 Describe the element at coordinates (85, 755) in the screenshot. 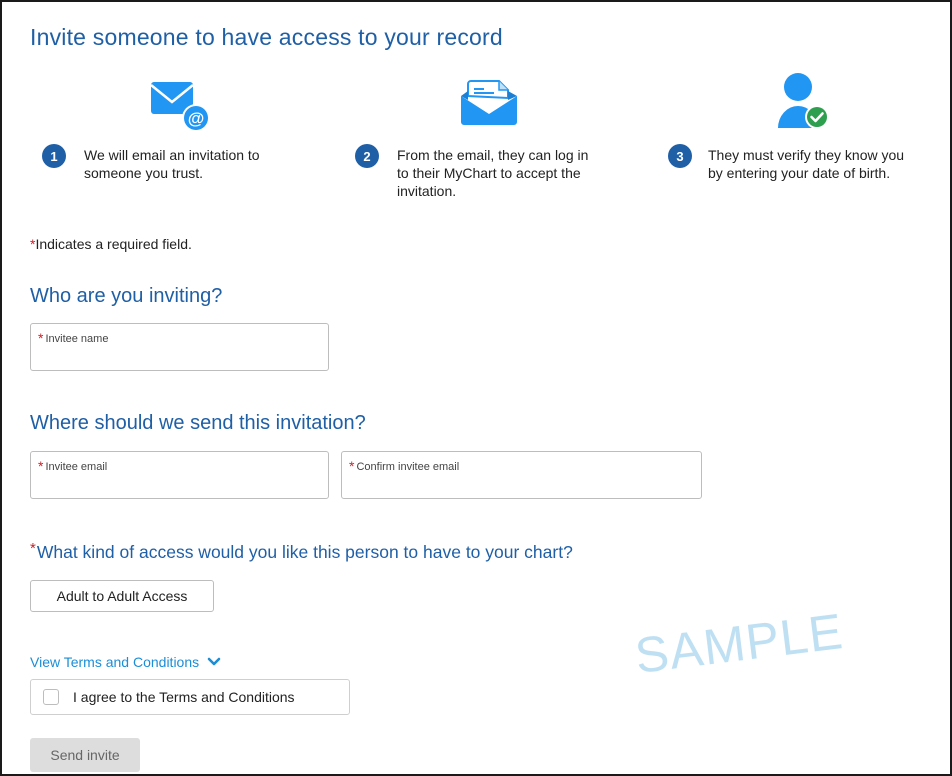

I see `send-invite-button: Send invite` at that location.